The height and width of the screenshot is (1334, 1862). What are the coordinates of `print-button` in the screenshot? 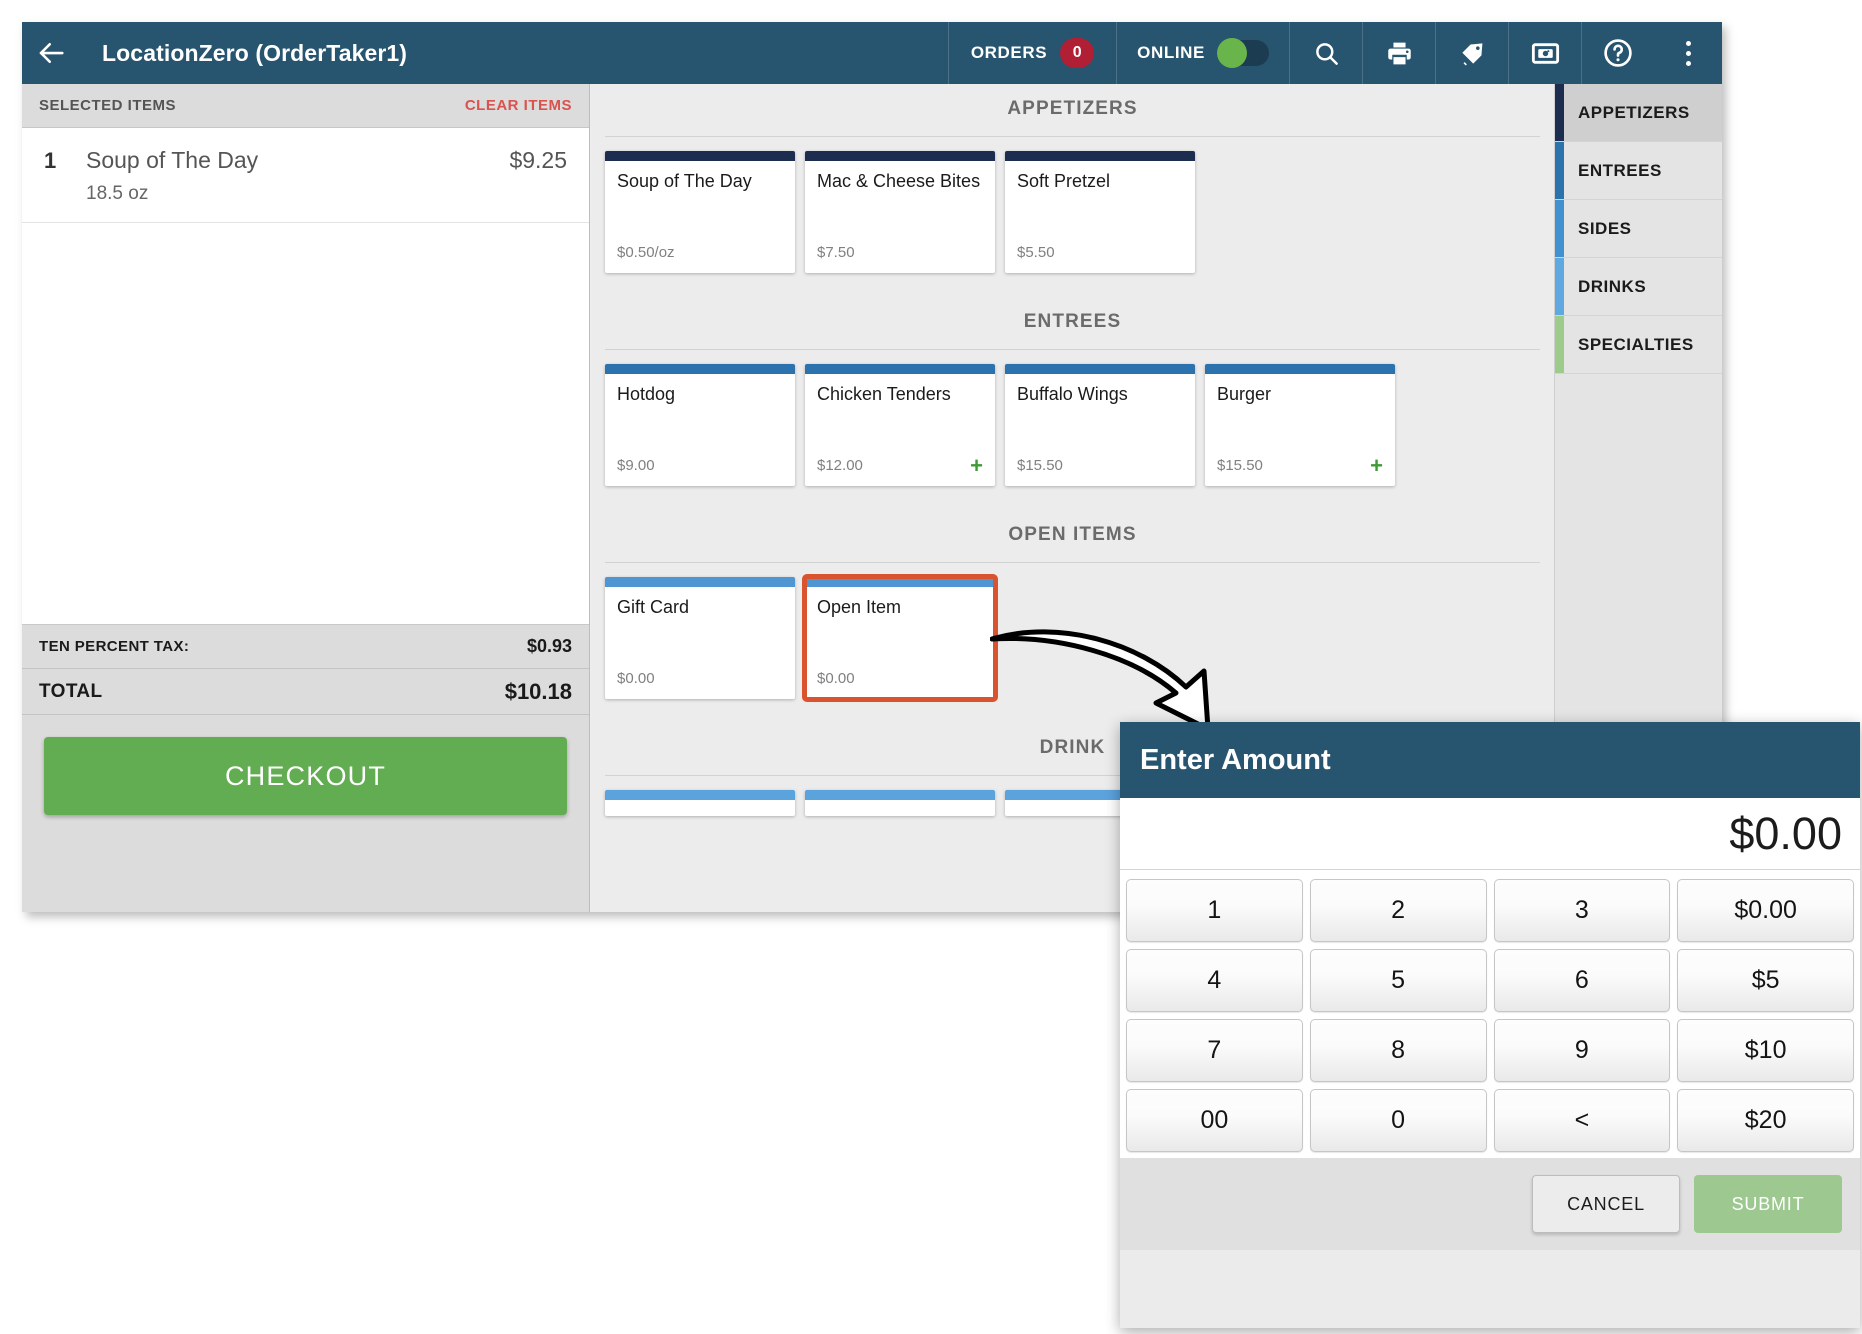 It's located at (1399, 53).